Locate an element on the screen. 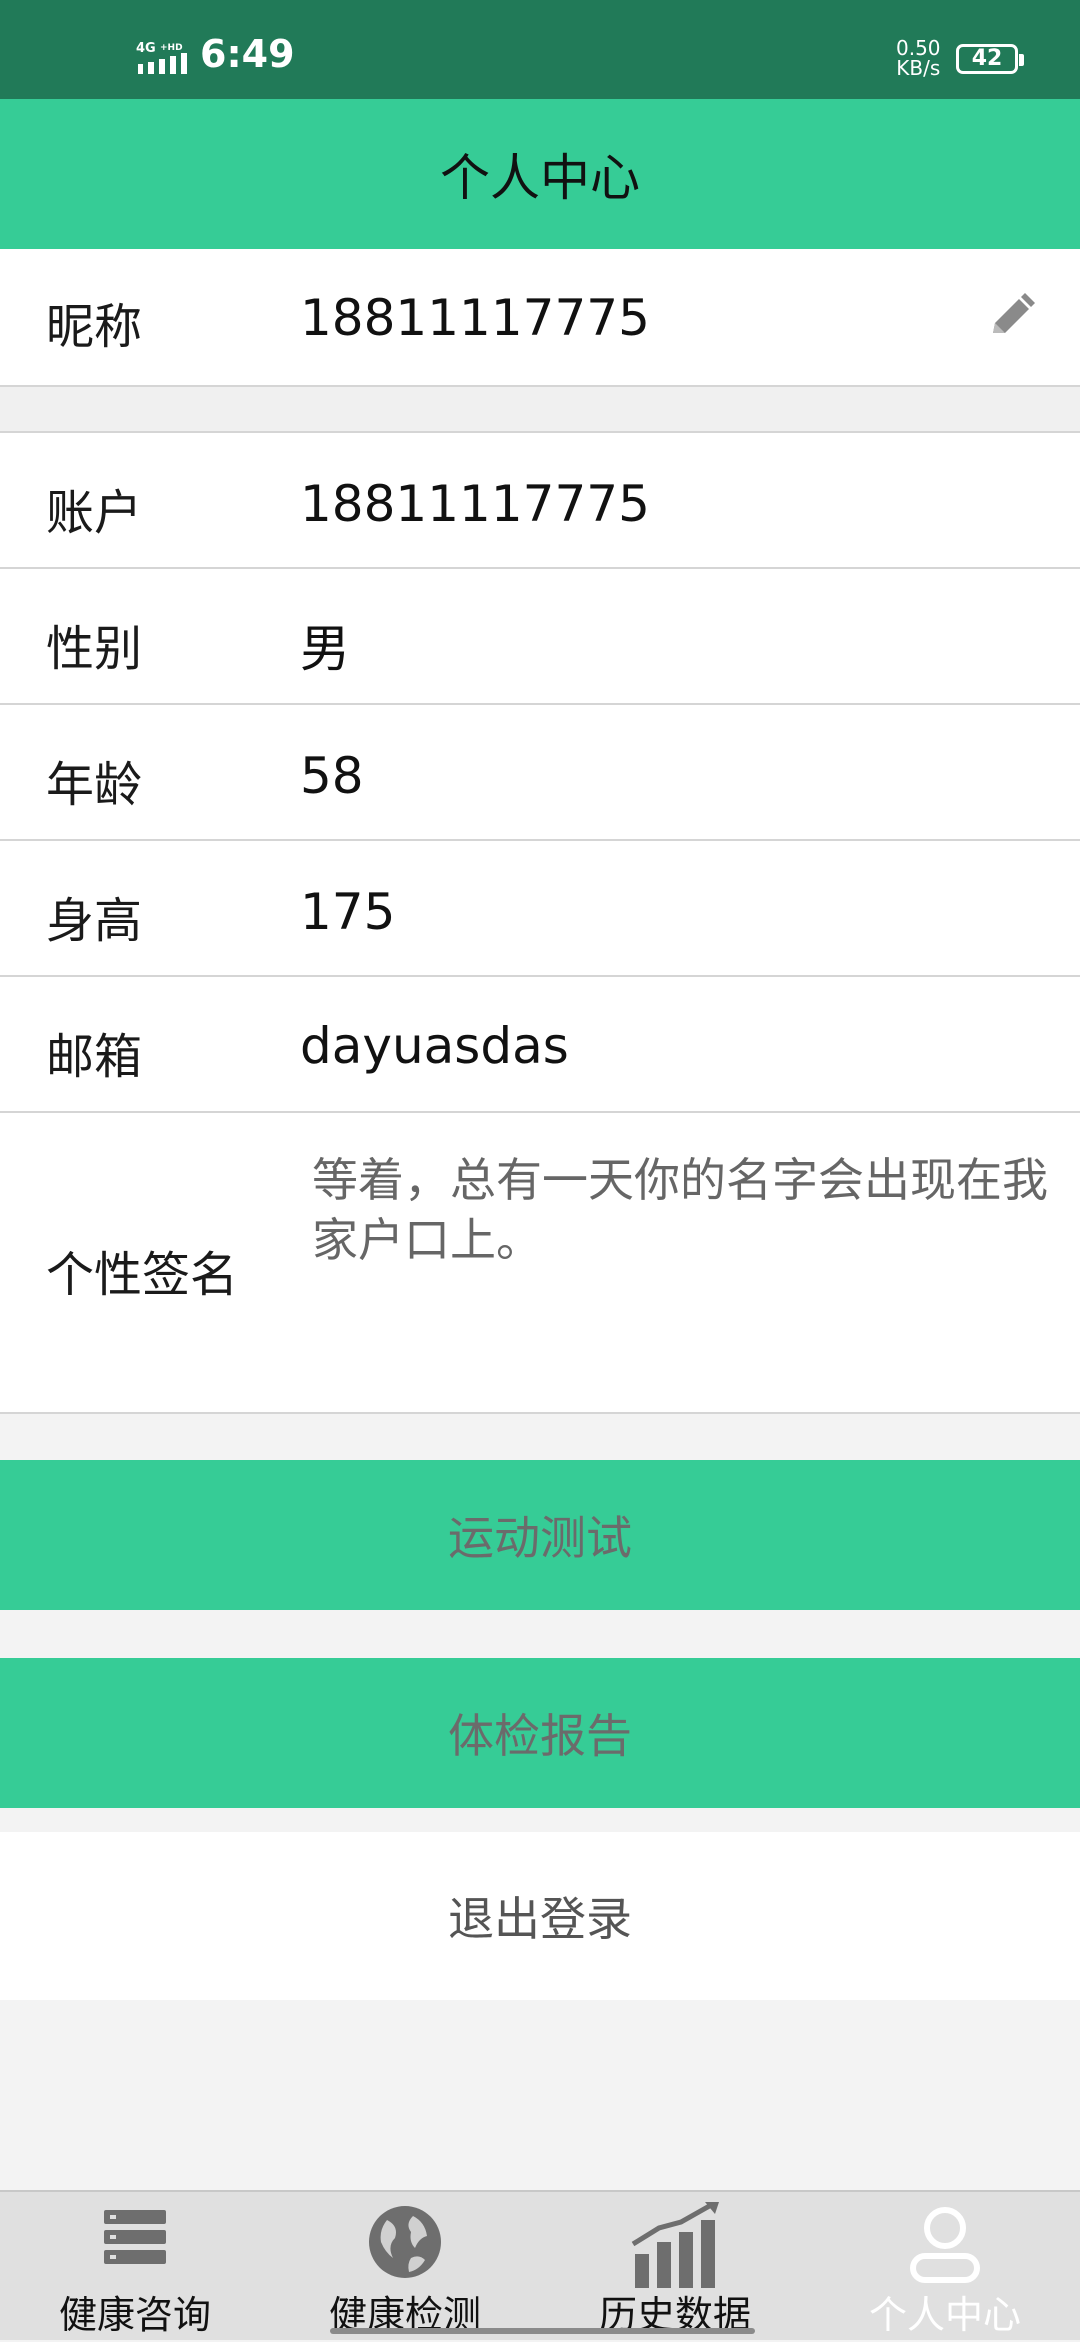  nav-item-health-check: 健康检测 is located at coordinates (405, 2267).